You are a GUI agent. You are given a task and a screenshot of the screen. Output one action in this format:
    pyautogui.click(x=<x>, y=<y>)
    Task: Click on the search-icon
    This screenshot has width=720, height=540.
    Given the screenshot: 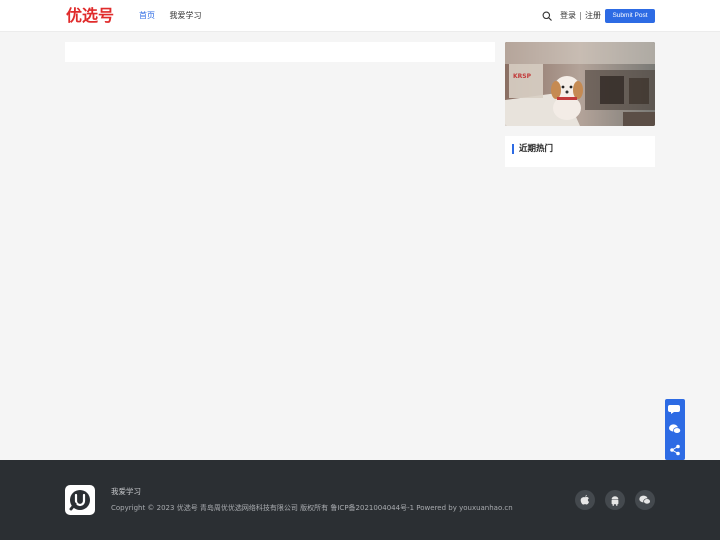 What is the action you would take?
    pyautogui.click(x=547, y=16)
    